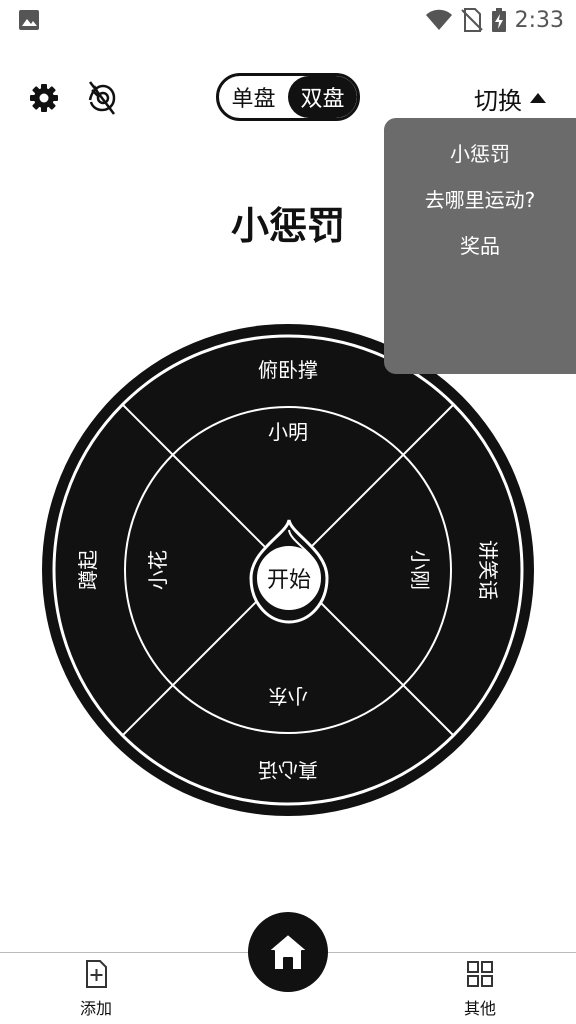  Describe the element at coordinates (288, 370) in the screenshot. I see `wheel-outer-label: 俯卧撑` at that location.